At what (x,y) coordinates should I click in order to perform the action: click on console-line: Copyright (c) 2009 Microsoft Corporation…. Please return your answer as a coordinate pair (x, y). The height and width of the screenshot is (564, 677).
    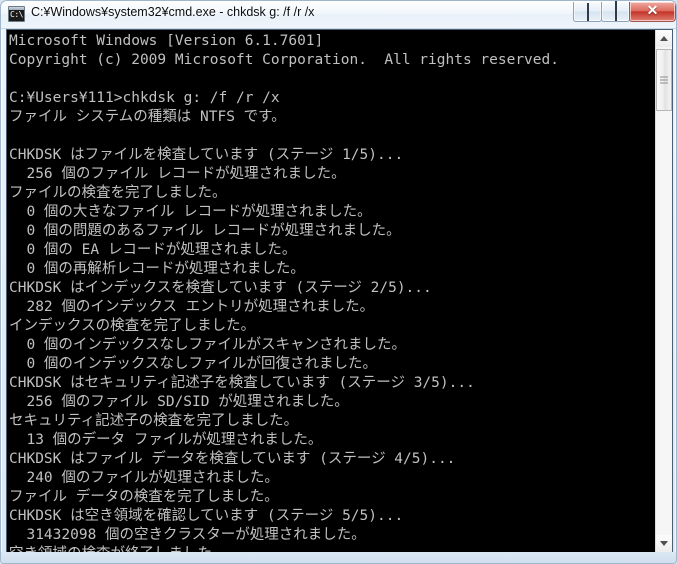
    Looking at the image, I should click on (284, 60).